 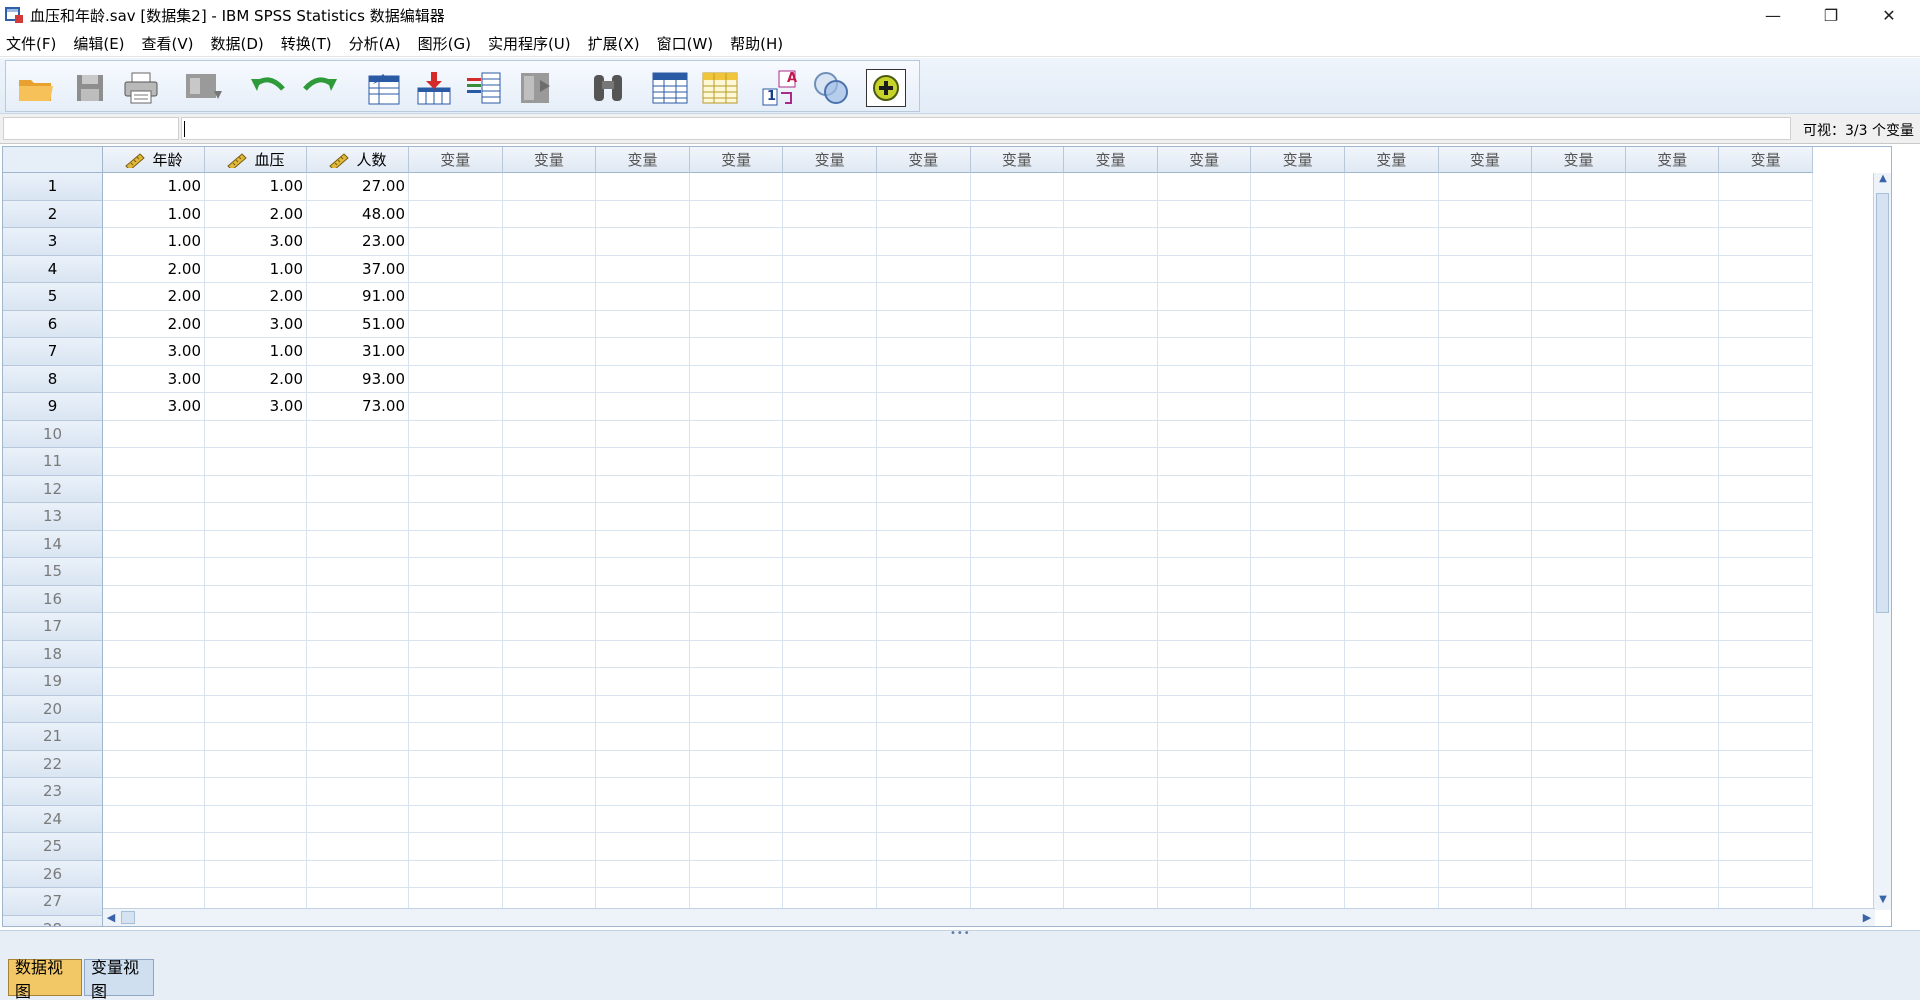 I want to click on row-header: 23, so click(x=53, y=792).